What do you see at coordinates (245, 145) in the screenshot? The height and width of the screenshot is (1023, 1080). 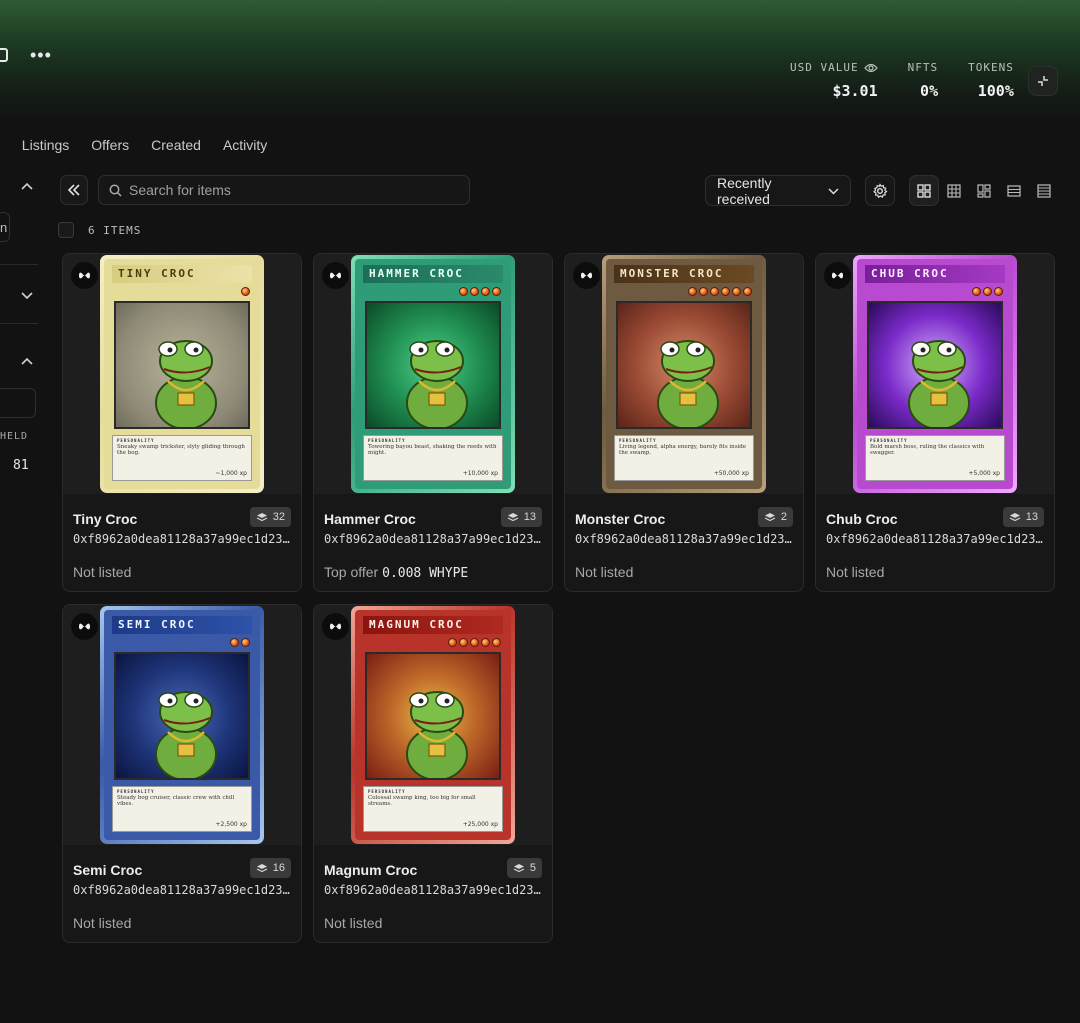 I see `tab-activity: Activity` at bounding box center [245, 145].